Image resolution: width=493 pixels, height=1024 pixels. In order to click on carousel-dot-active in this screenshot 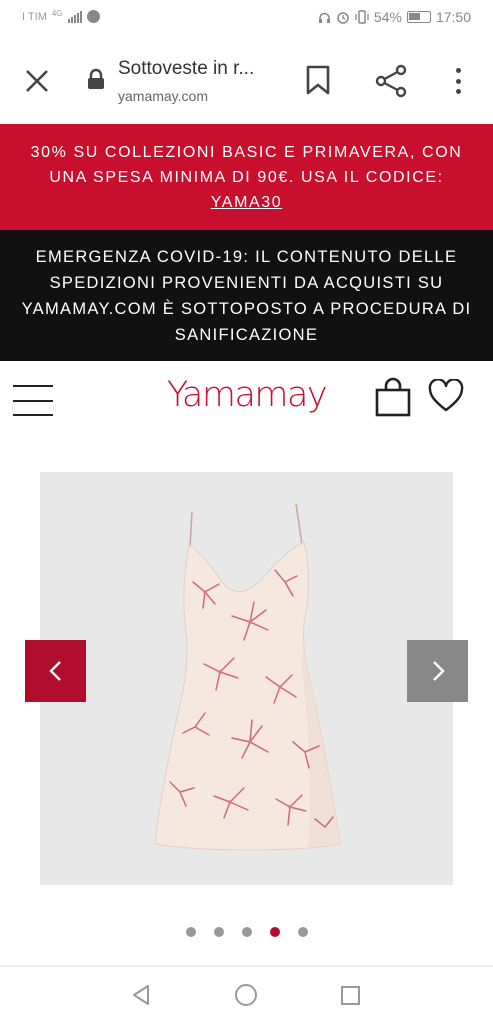, I will do `click(274, 932)`.